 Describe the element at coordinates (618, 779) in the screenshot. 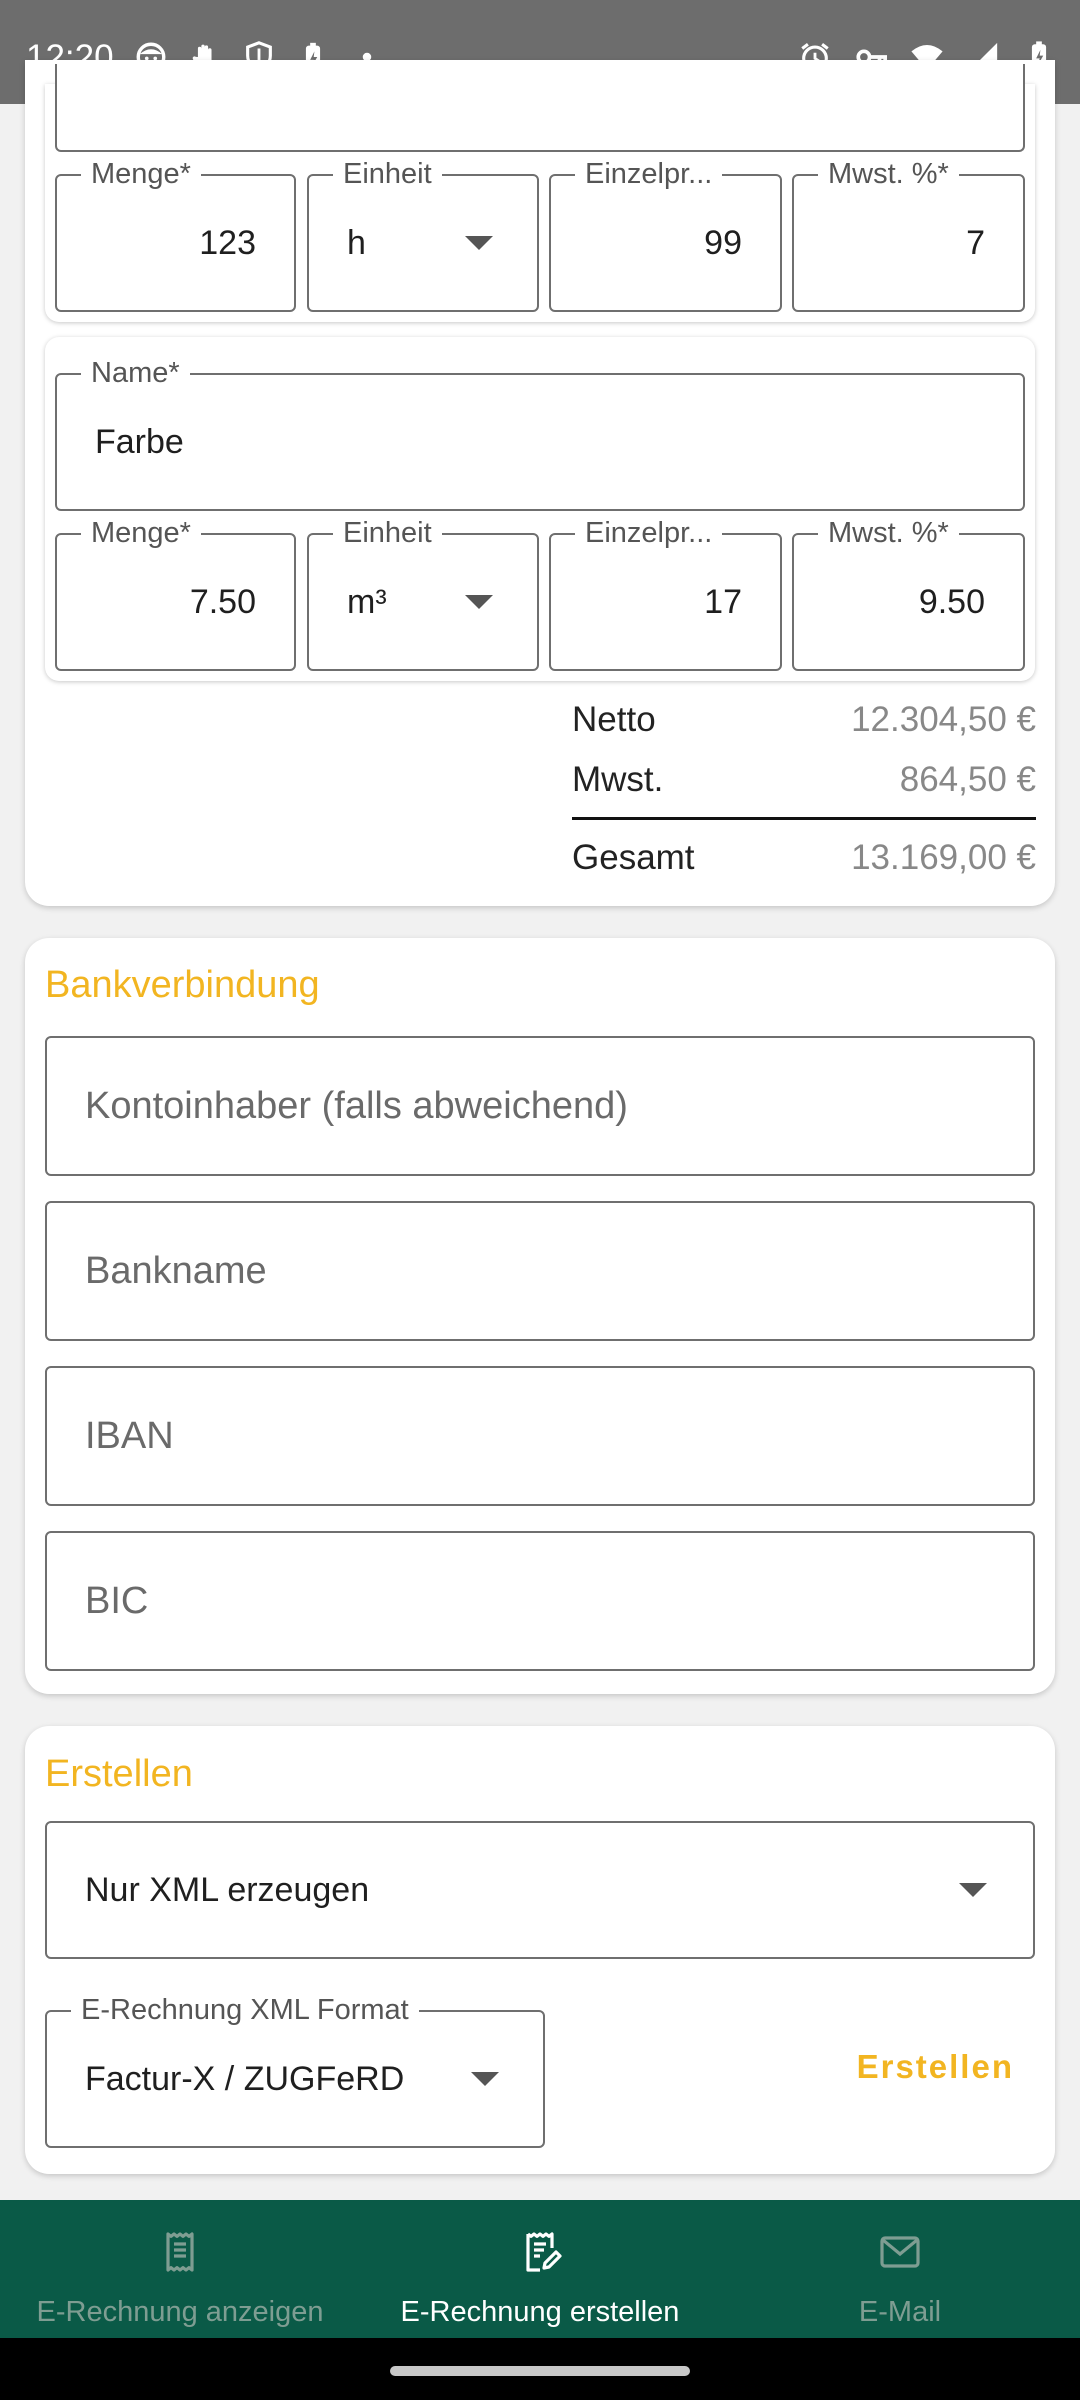

I see `totals-vat-label: Mwst.` at that location.